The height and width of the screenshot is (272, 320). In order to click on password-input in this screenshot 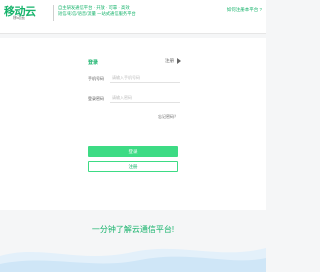, I will do `click(145, 98)`.